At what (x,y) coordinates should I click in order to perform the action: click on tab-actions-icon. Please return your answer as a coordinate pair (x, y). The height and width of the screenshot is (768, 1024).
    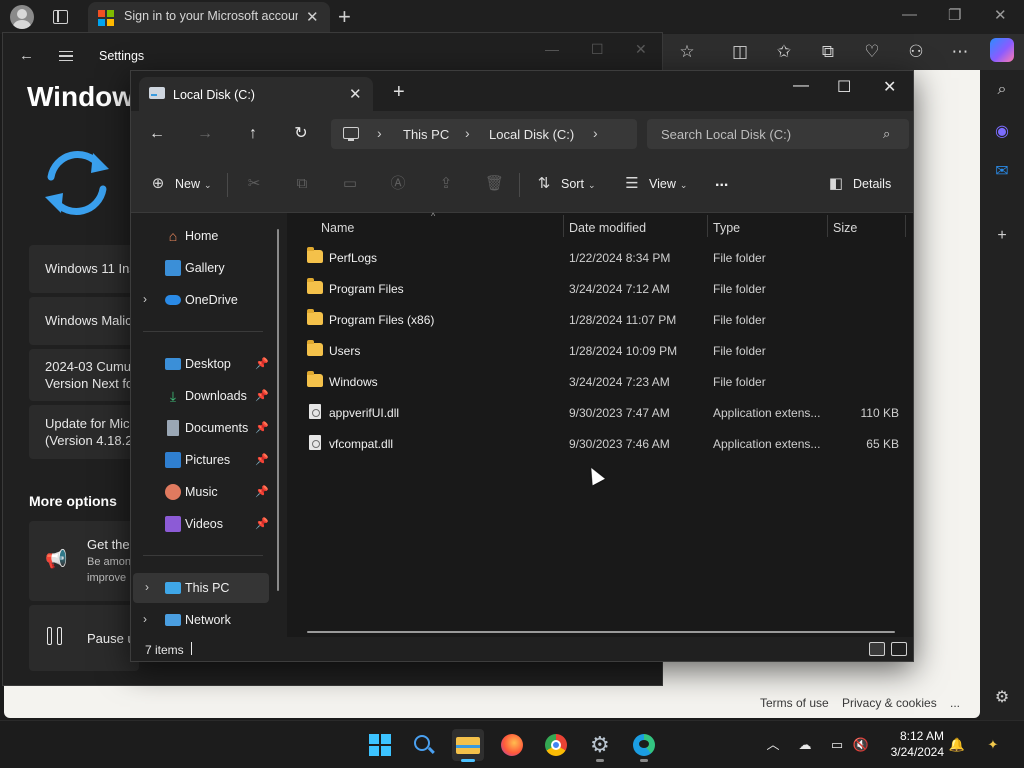
    Looking at the image, I should click on (60, 17).